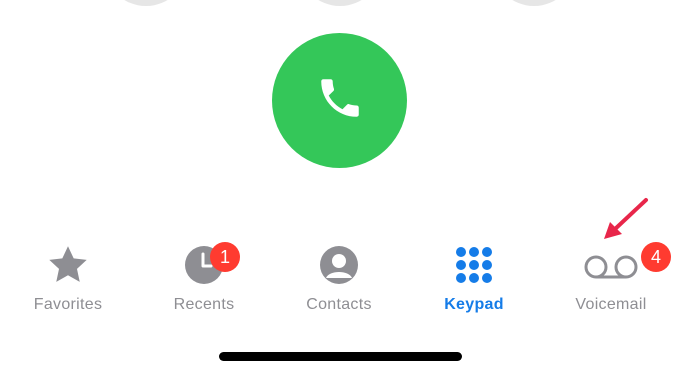  What do you see at coordinates (339, 304) in the screenshot?
I see `tab-contacts-label: Contacts` at bounding box center [339, 304].